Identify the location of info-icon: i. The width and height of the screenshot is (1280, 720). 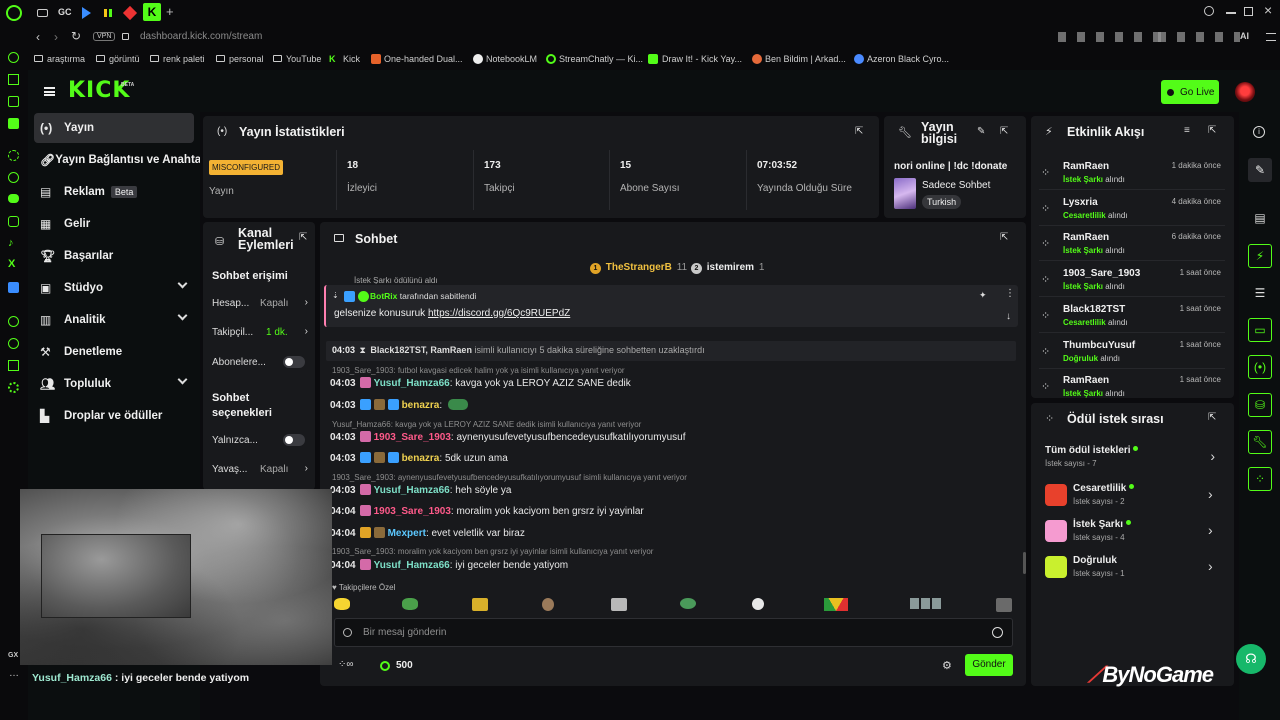
(1259, 132).